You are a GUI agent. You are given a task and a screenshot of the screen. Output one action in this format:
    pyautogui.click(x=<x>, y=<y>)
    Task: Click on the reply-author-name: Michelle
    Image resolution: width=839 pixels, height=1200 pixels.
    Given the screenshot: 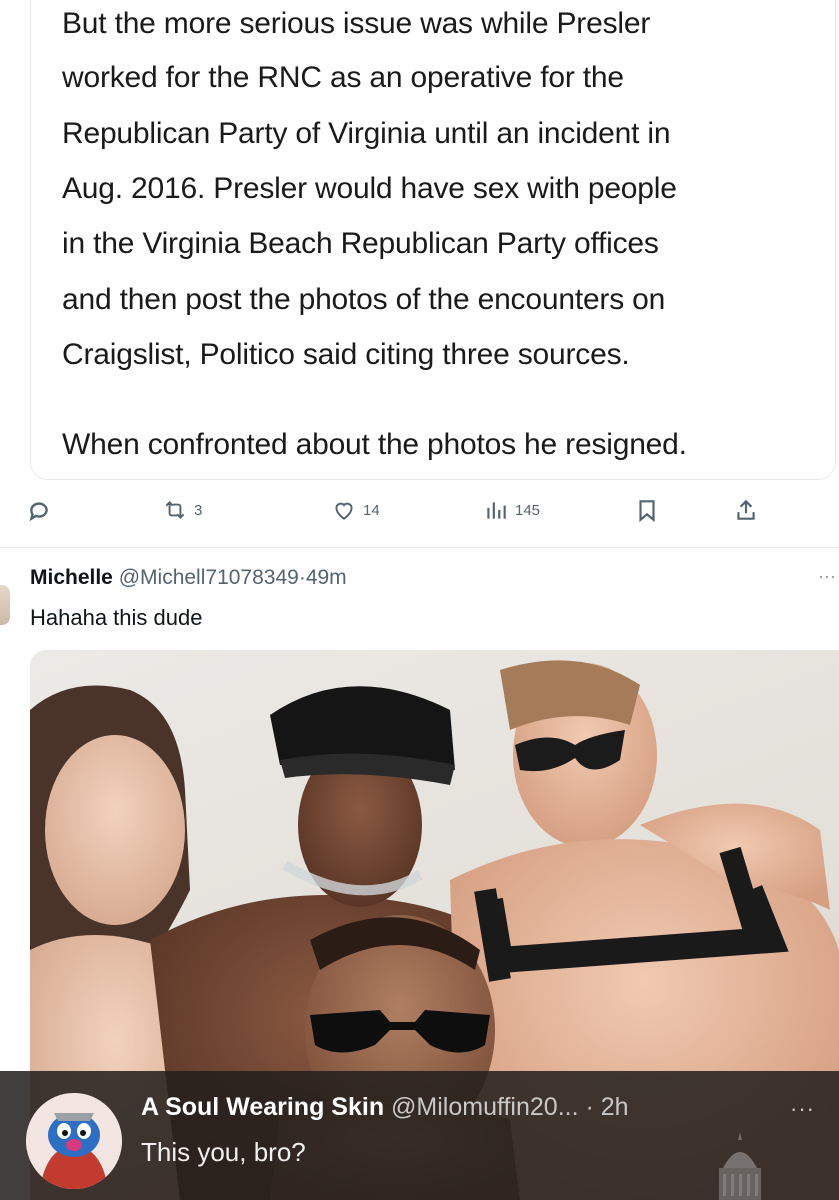 What is the action you would take?
    pyautogui.click(x=71, y=577)
    